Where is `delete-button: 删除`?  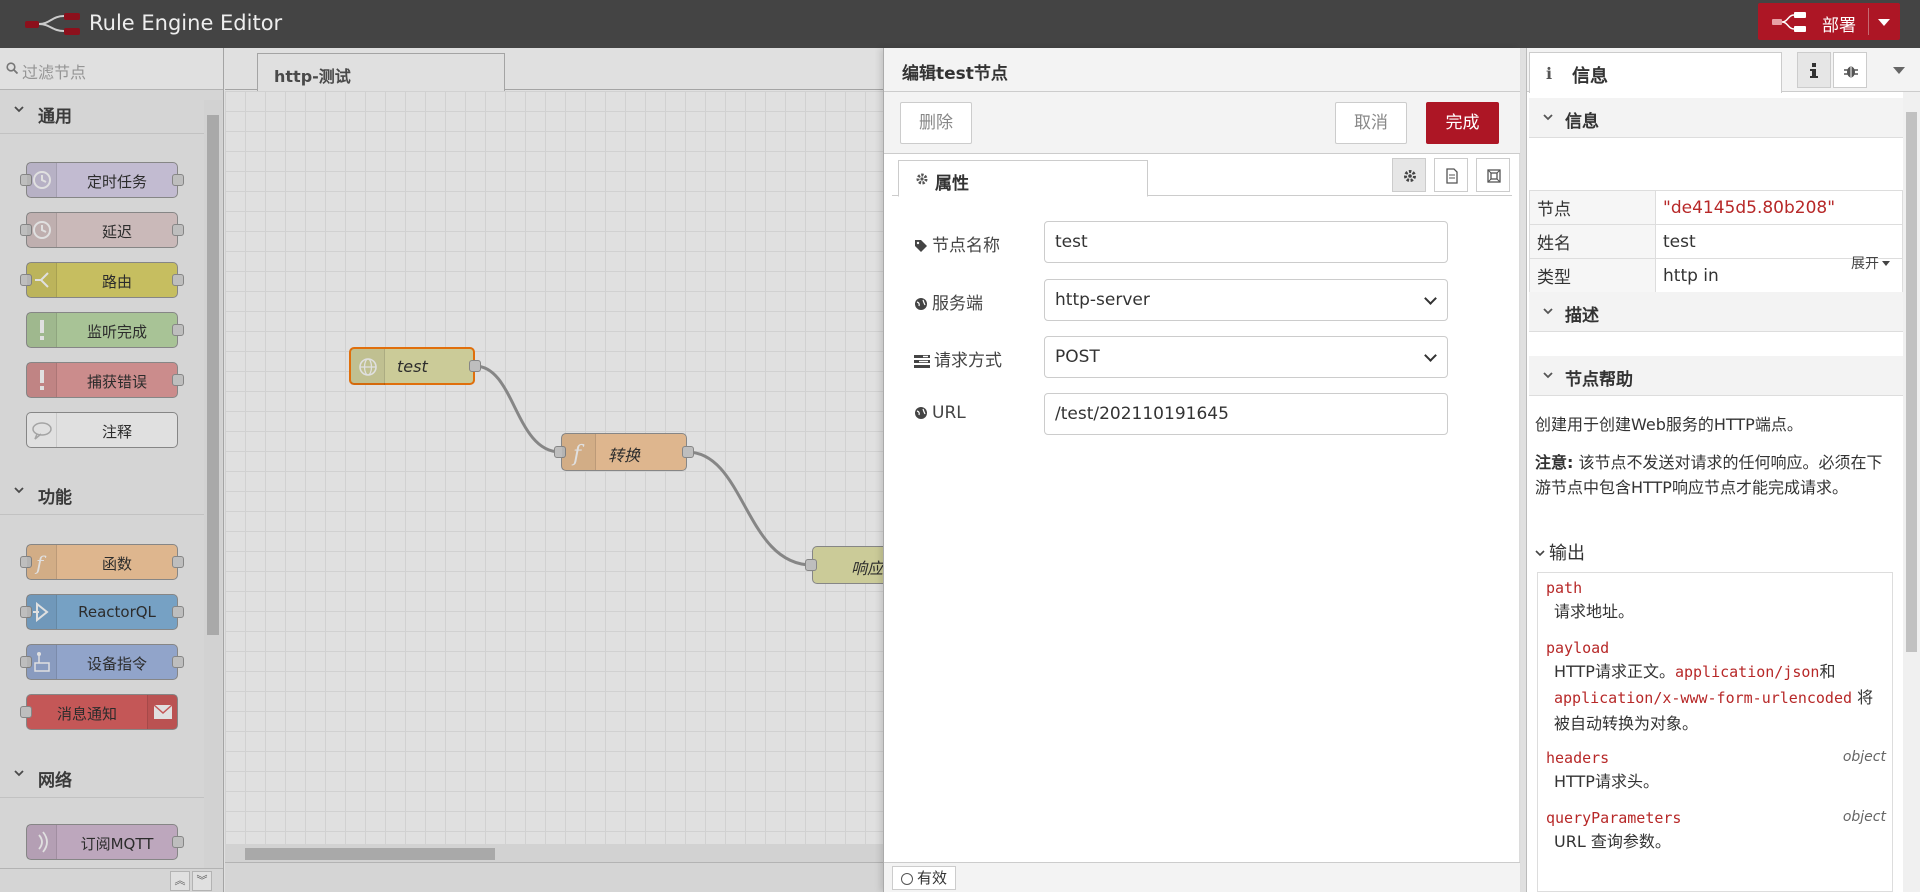
delete-button: 删除 is located at coordinates (936, 123).